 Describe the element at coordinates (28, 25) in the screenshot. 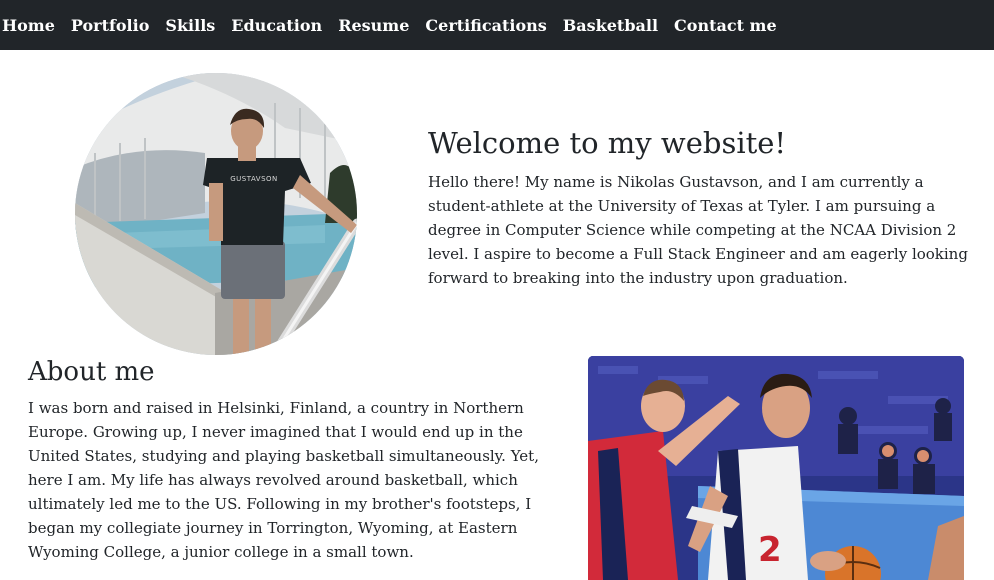

I see `nav-home-link: Home` at that location.